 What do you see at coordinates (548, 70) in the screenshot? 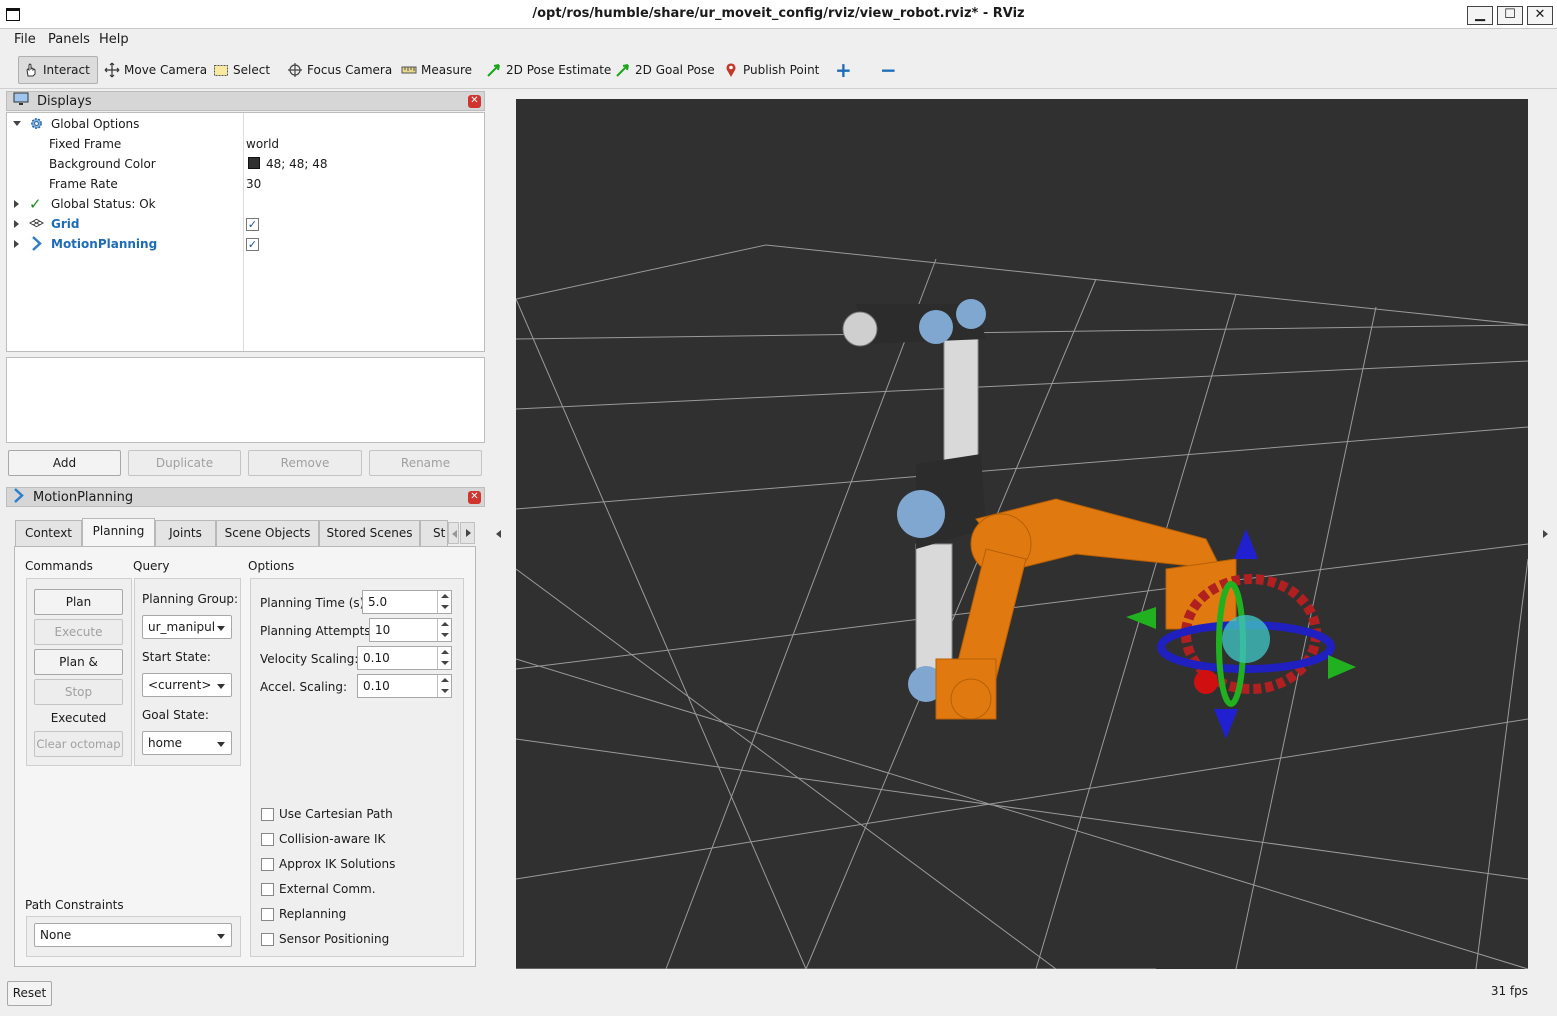
I see `pose-estimate-tool: 2D Pose Estimate` at bounding box center [548, 70].